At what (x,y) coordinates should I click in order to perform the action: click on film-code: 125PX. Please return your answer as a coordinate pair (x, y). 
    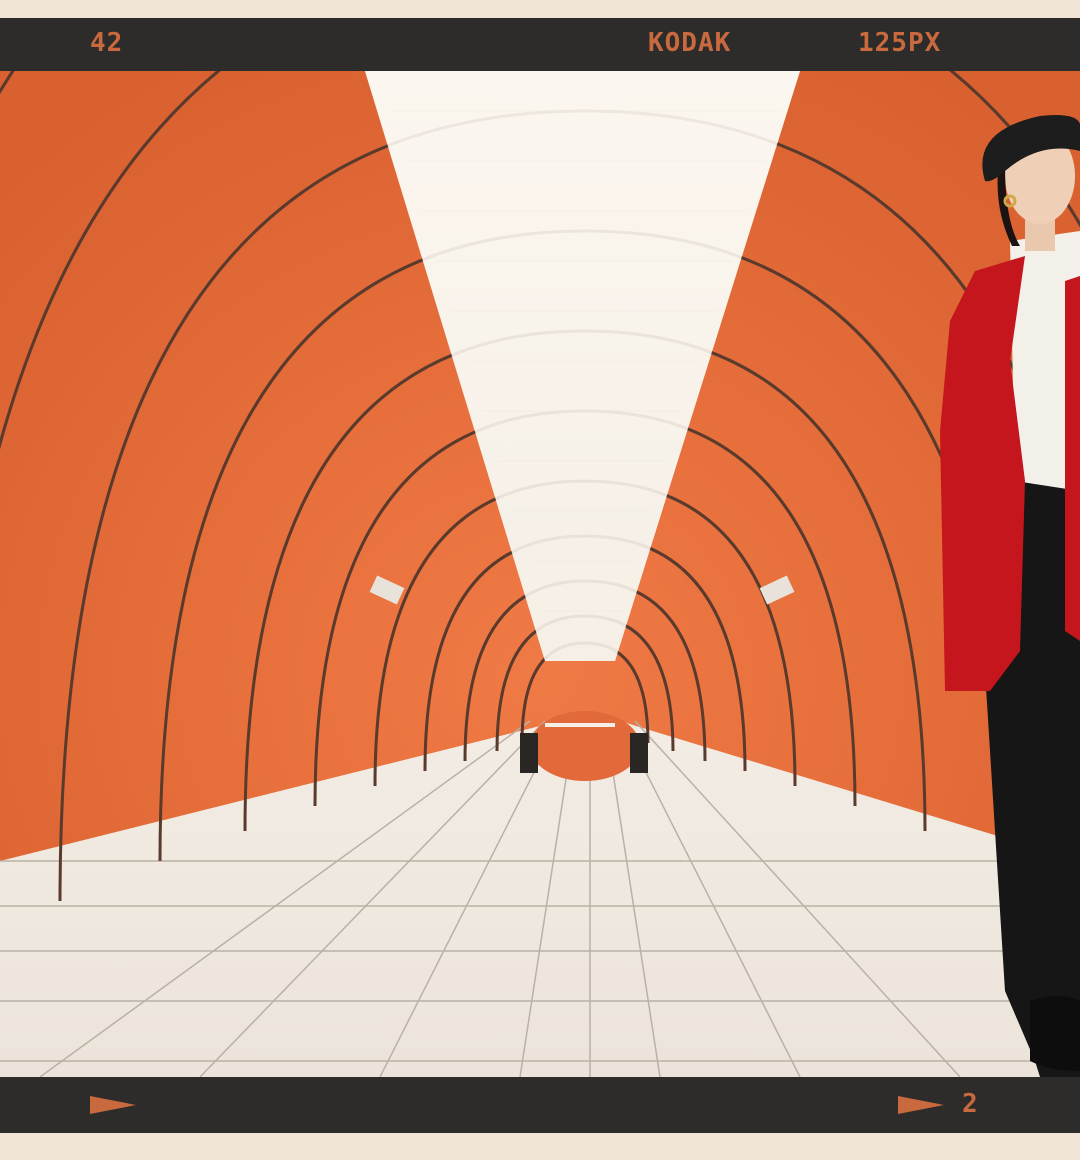
    Looking at the image, I should click on (900, 43).